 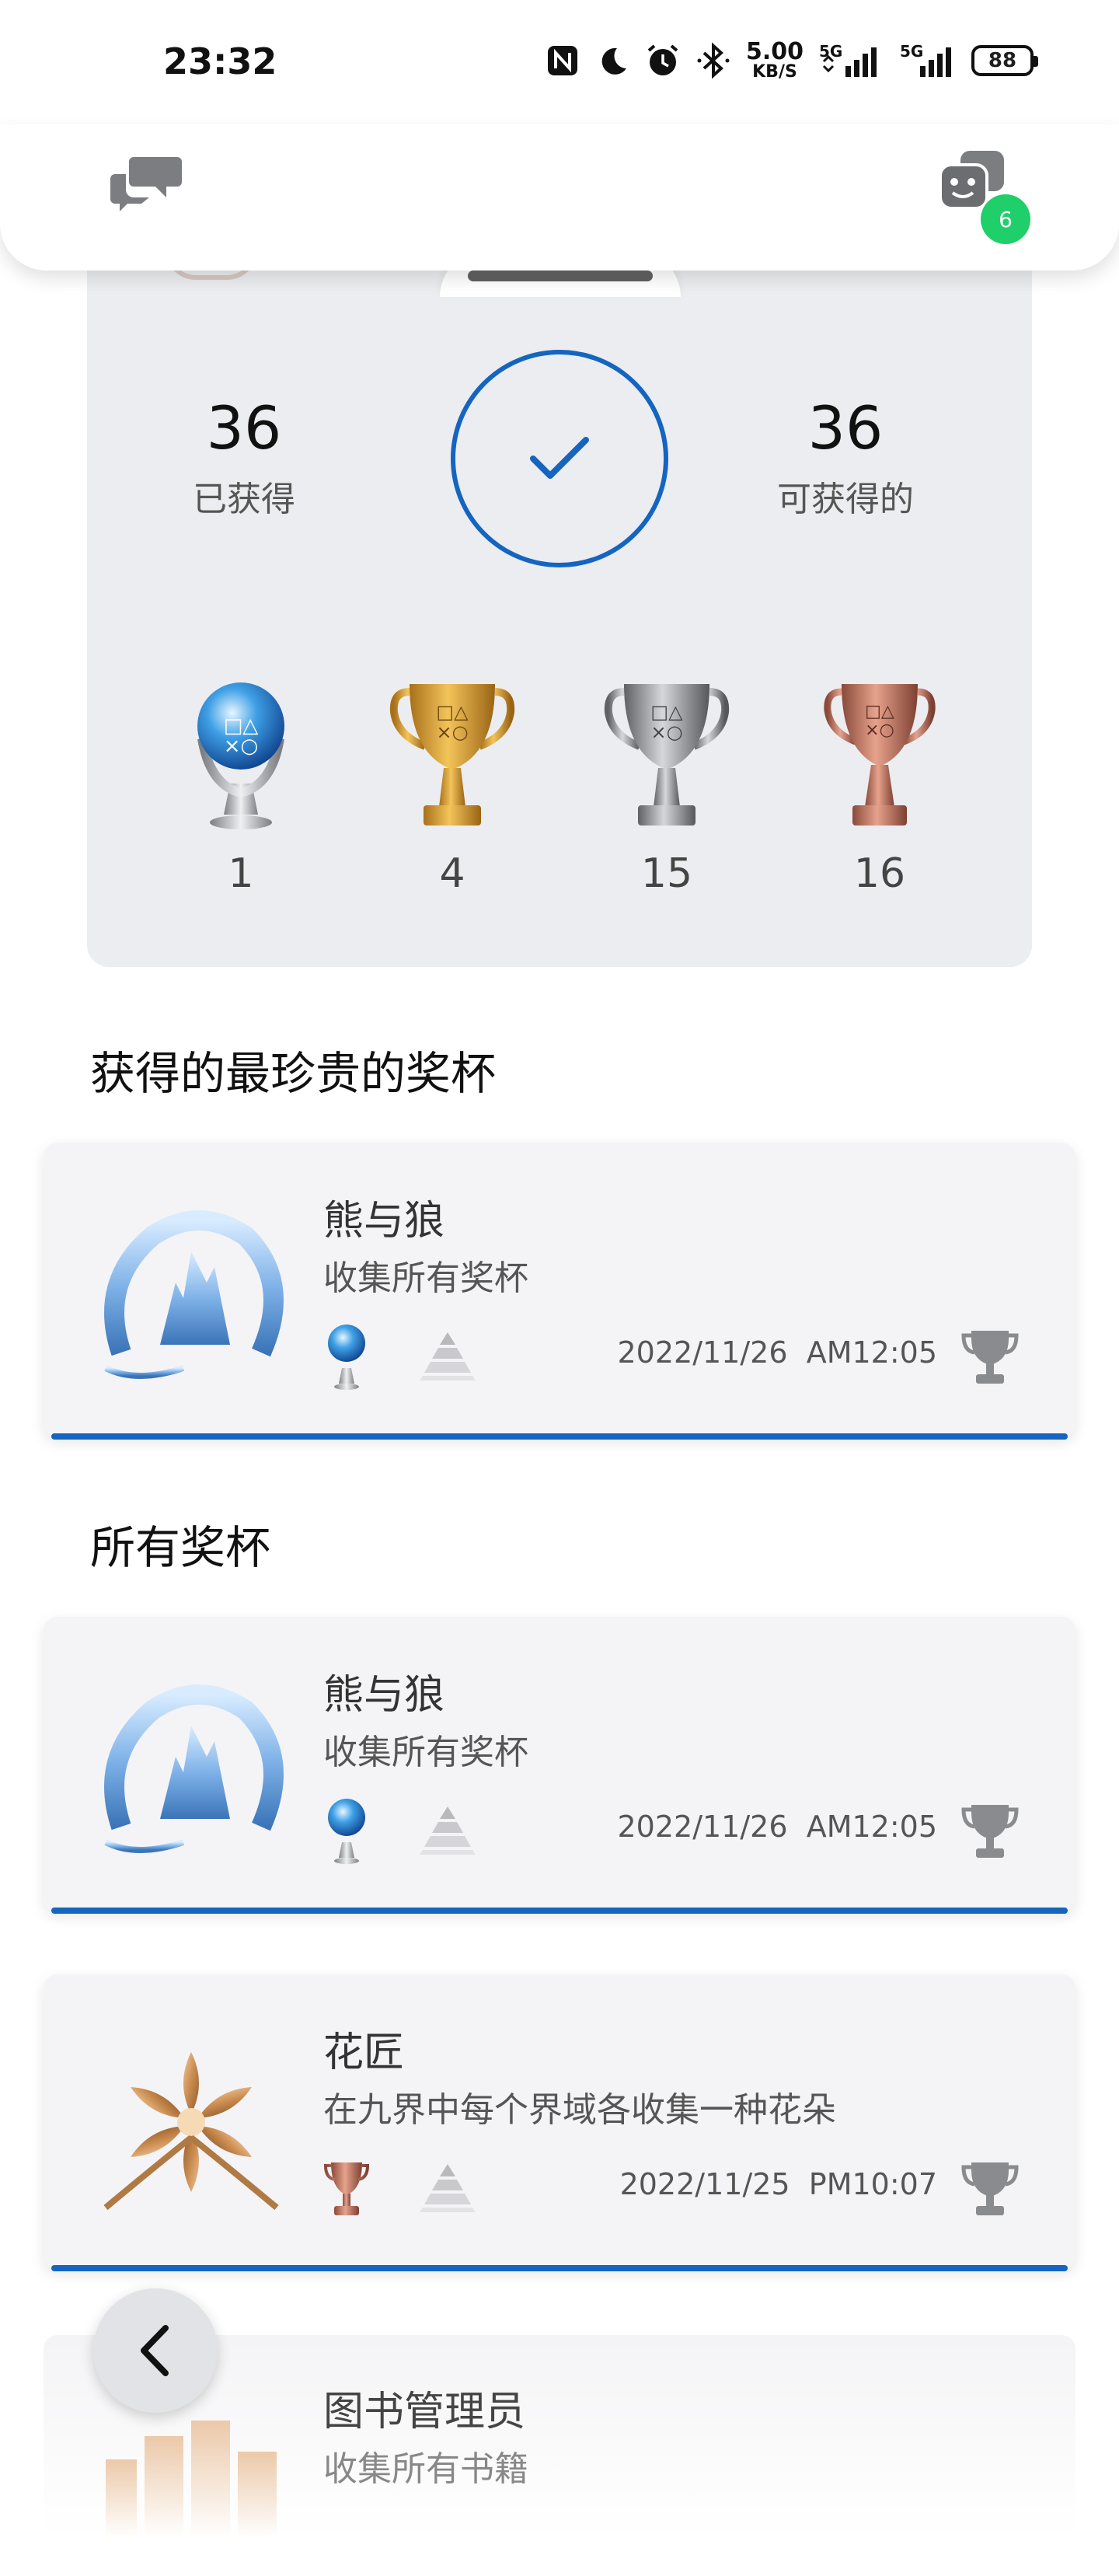 What do you see at coordinates (774, 52) in the screenshot?
I see `net-speed-value: 5.00` at bounding box center [774, 52].